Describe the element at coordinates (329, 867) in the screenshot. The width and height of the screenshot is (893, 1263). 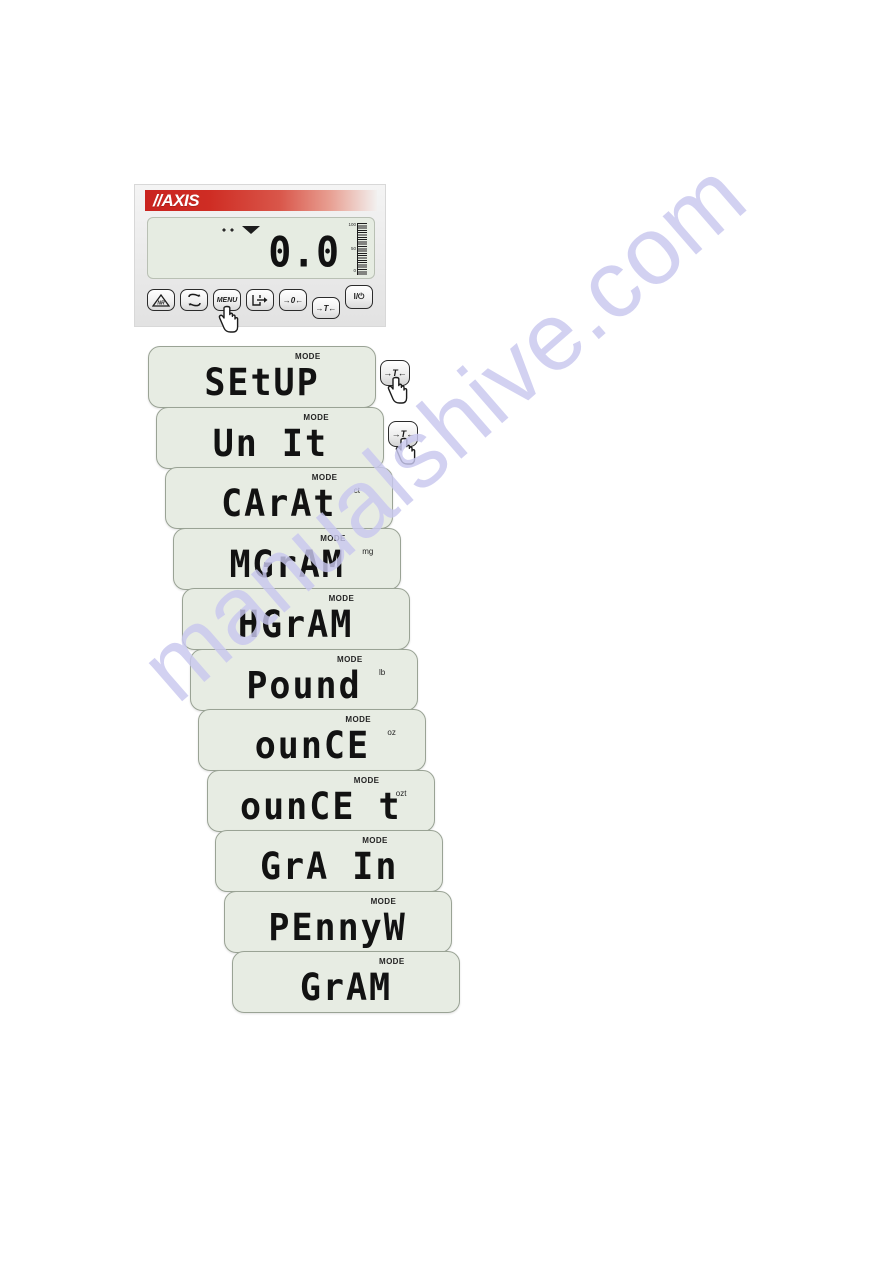
I see `lcd-step-text: GrA In` at that location.